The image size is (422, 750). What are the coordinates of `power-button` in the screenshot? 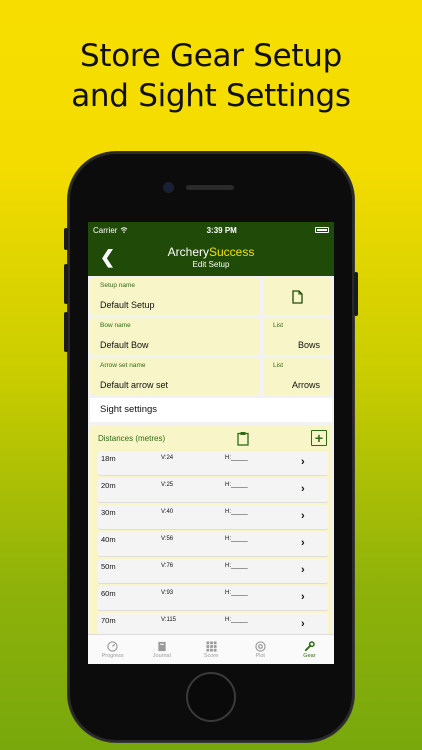 It's located at (356, 294).